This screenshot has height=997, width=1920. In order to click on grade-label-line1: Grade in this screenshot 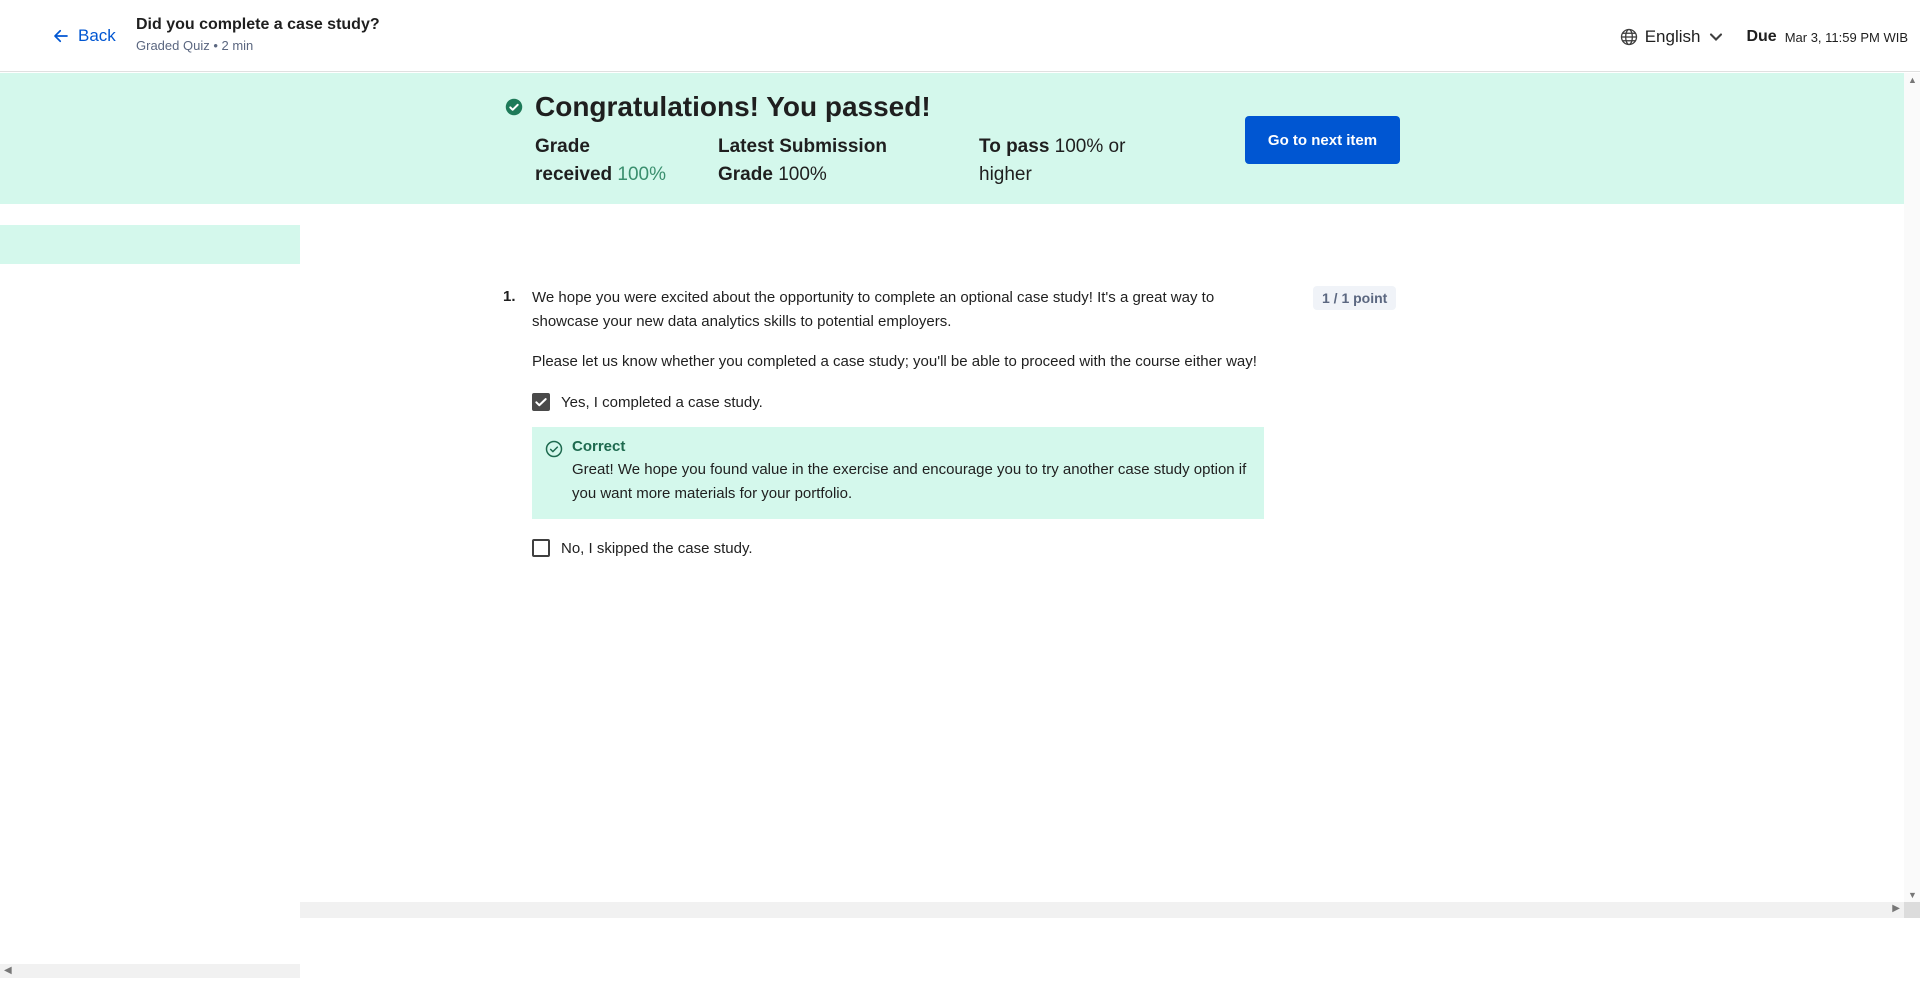, I will do `click(562, 146)`.